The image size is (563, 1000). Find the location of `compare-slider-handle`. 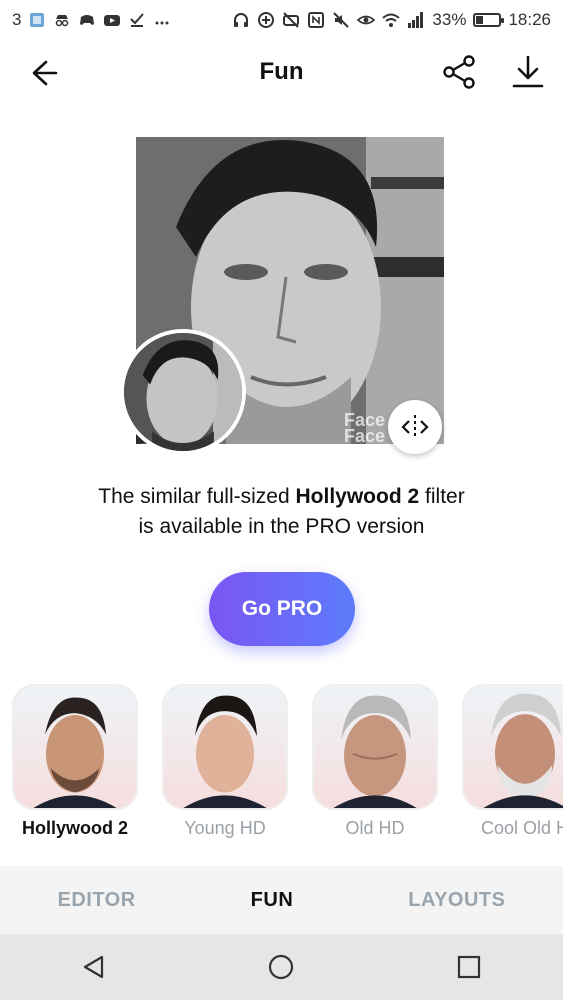

compare-slider-handle is located at coordinates (415, 427).